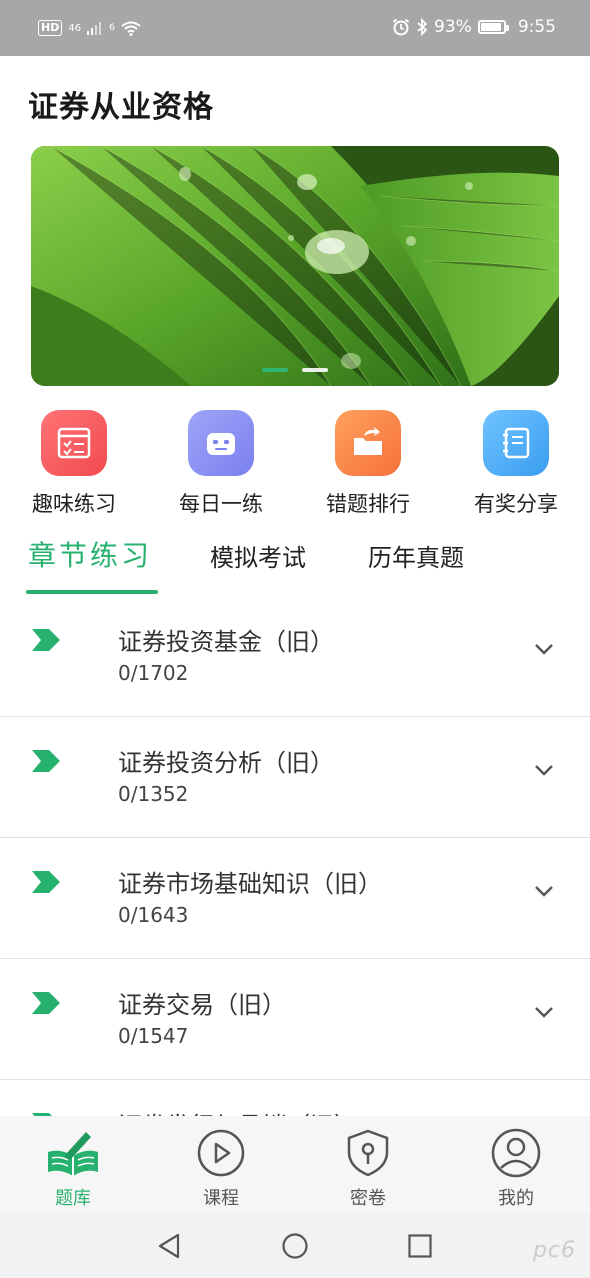  I want to click on quick-item-label: 每日一练, so click(221, 504).